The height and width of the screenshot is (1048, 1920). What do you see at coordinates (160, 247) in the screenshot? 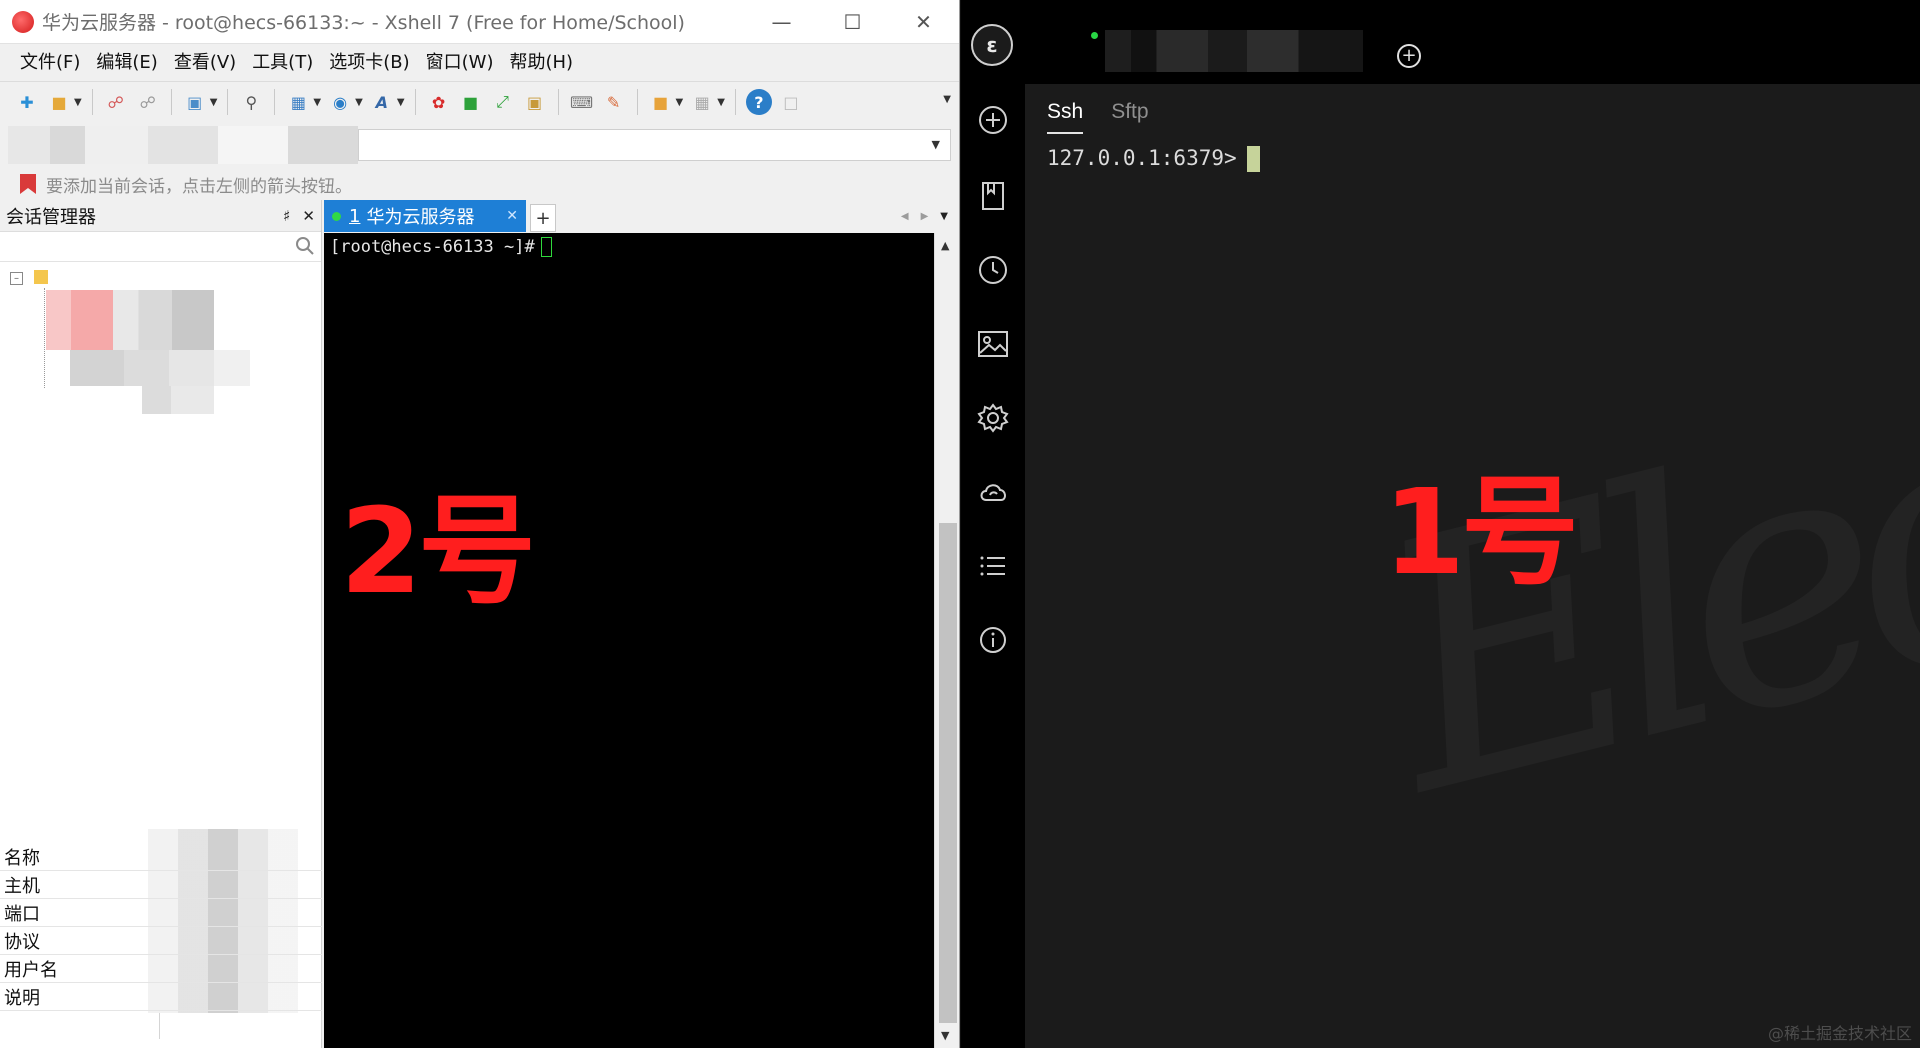
I see `session-search` at bounding box center [160, 247].